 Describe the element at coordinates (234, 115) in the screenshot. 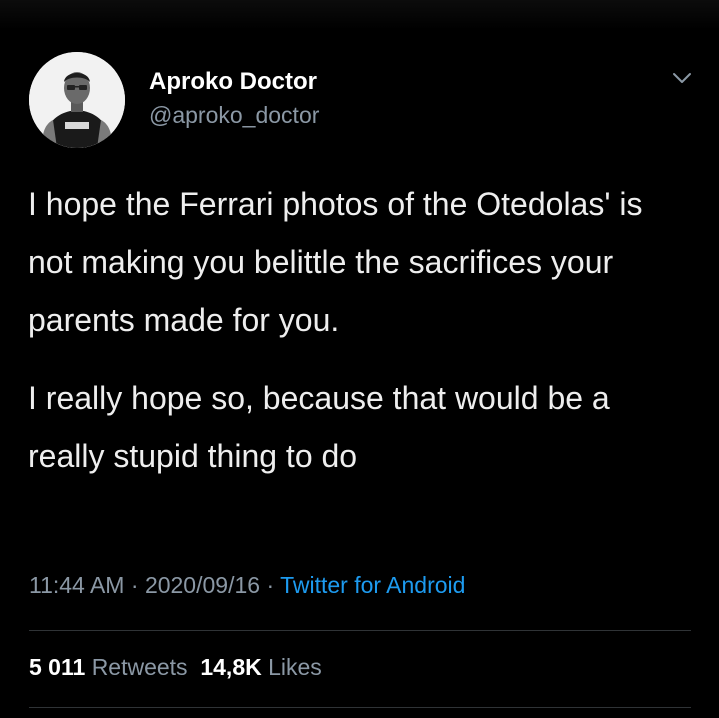

I see `author-handle: @aproko_doctor` at that location.